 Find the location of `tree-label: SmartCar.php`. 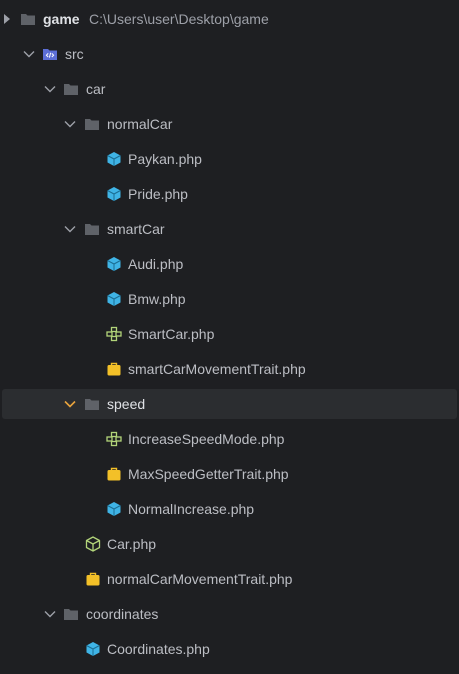

tree-label: SmartCar.php is located at coordinates (171, 334).